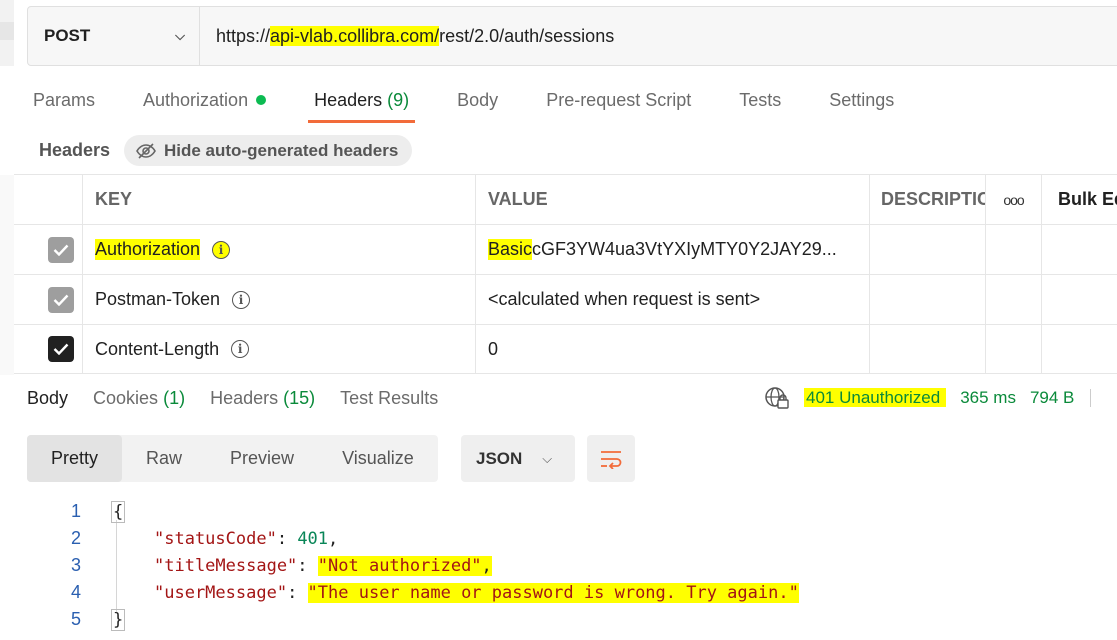 This screenshot has width=1117, height=640. I want to click on method-select: POST ⌵, so click(114, 36).